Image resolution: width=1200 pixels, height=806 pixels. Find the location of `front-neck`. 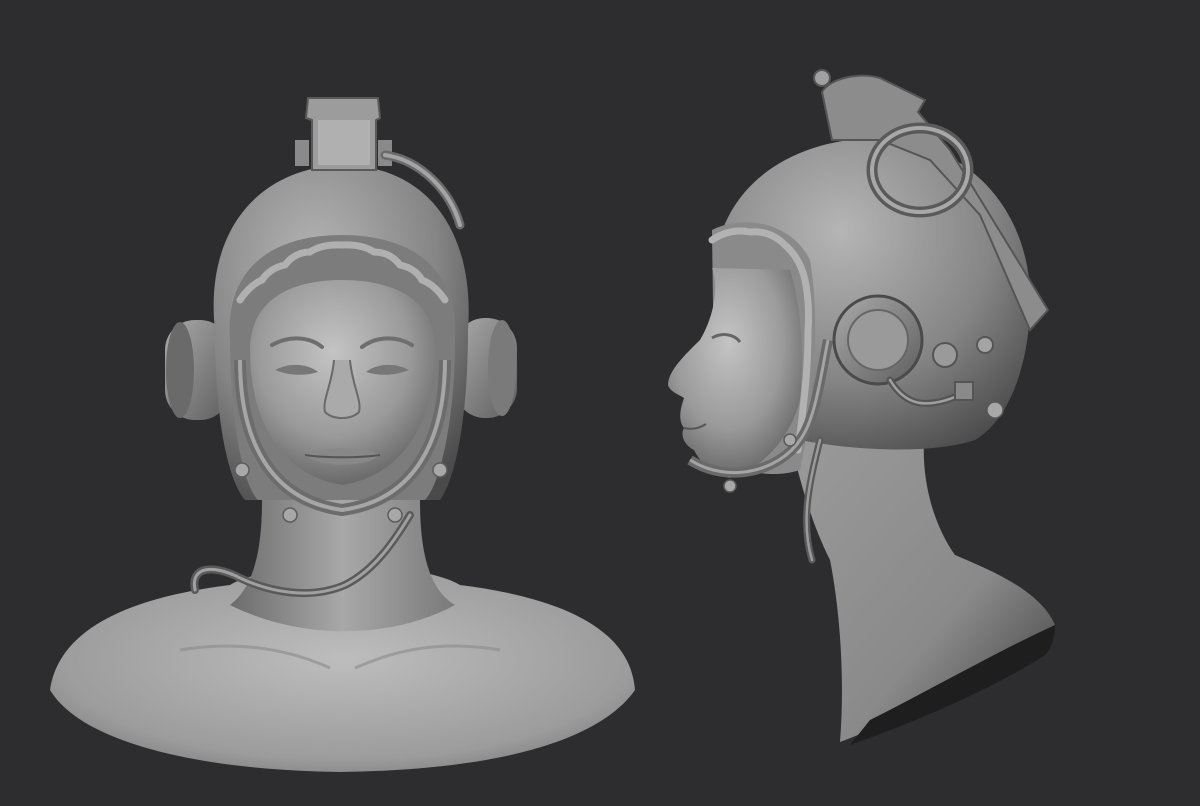

front-neck is located at coordinates (342, 566).